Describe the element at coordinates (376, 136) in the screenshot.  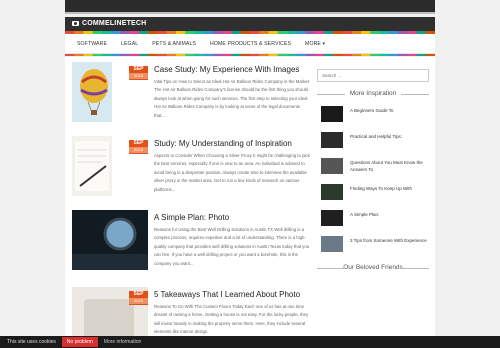
I see `list-item-label: Practical and Helpful Tips:` at that location.